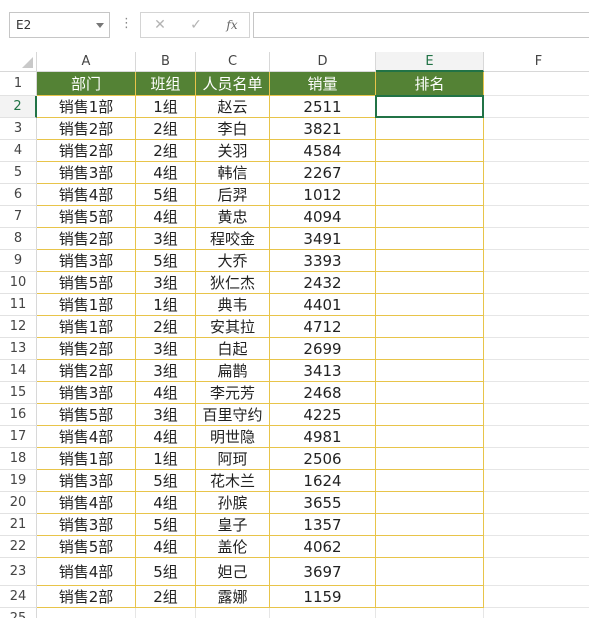 This screenshot has width=589, height=618. I want to click on cell-B7: 4组, so click(166, 217).